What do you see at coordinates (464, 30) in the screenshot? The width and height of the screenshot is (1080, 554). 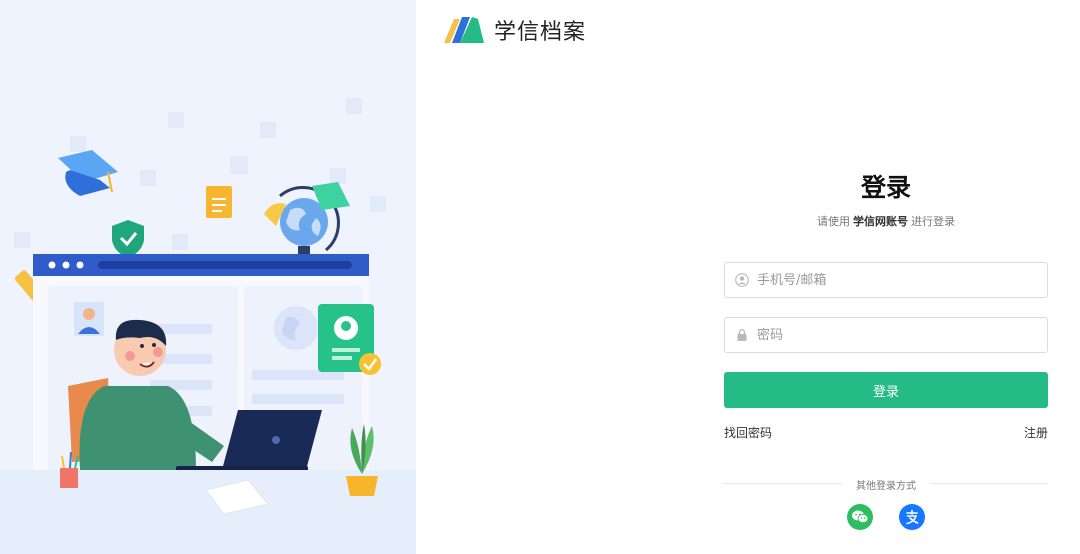 I see `books-logo-icon` at bounding box center [464, 30].